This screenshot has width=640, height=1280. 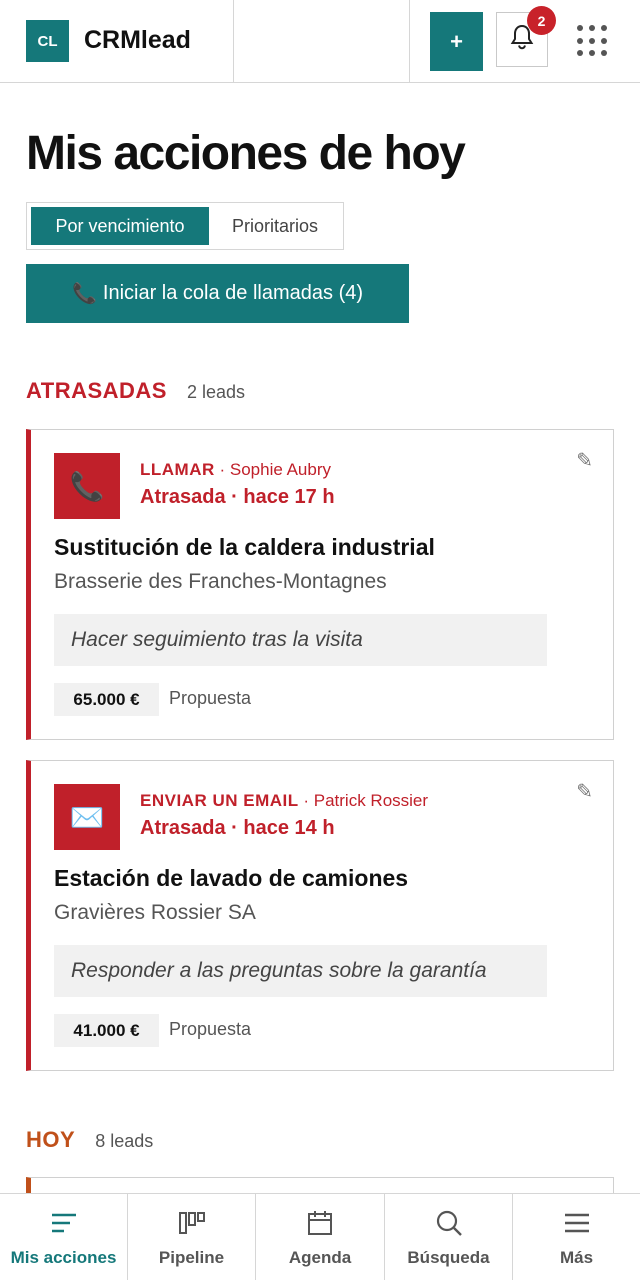 I want to click on app-header: CL CRMlead + 2, so click(x=320, y=41).